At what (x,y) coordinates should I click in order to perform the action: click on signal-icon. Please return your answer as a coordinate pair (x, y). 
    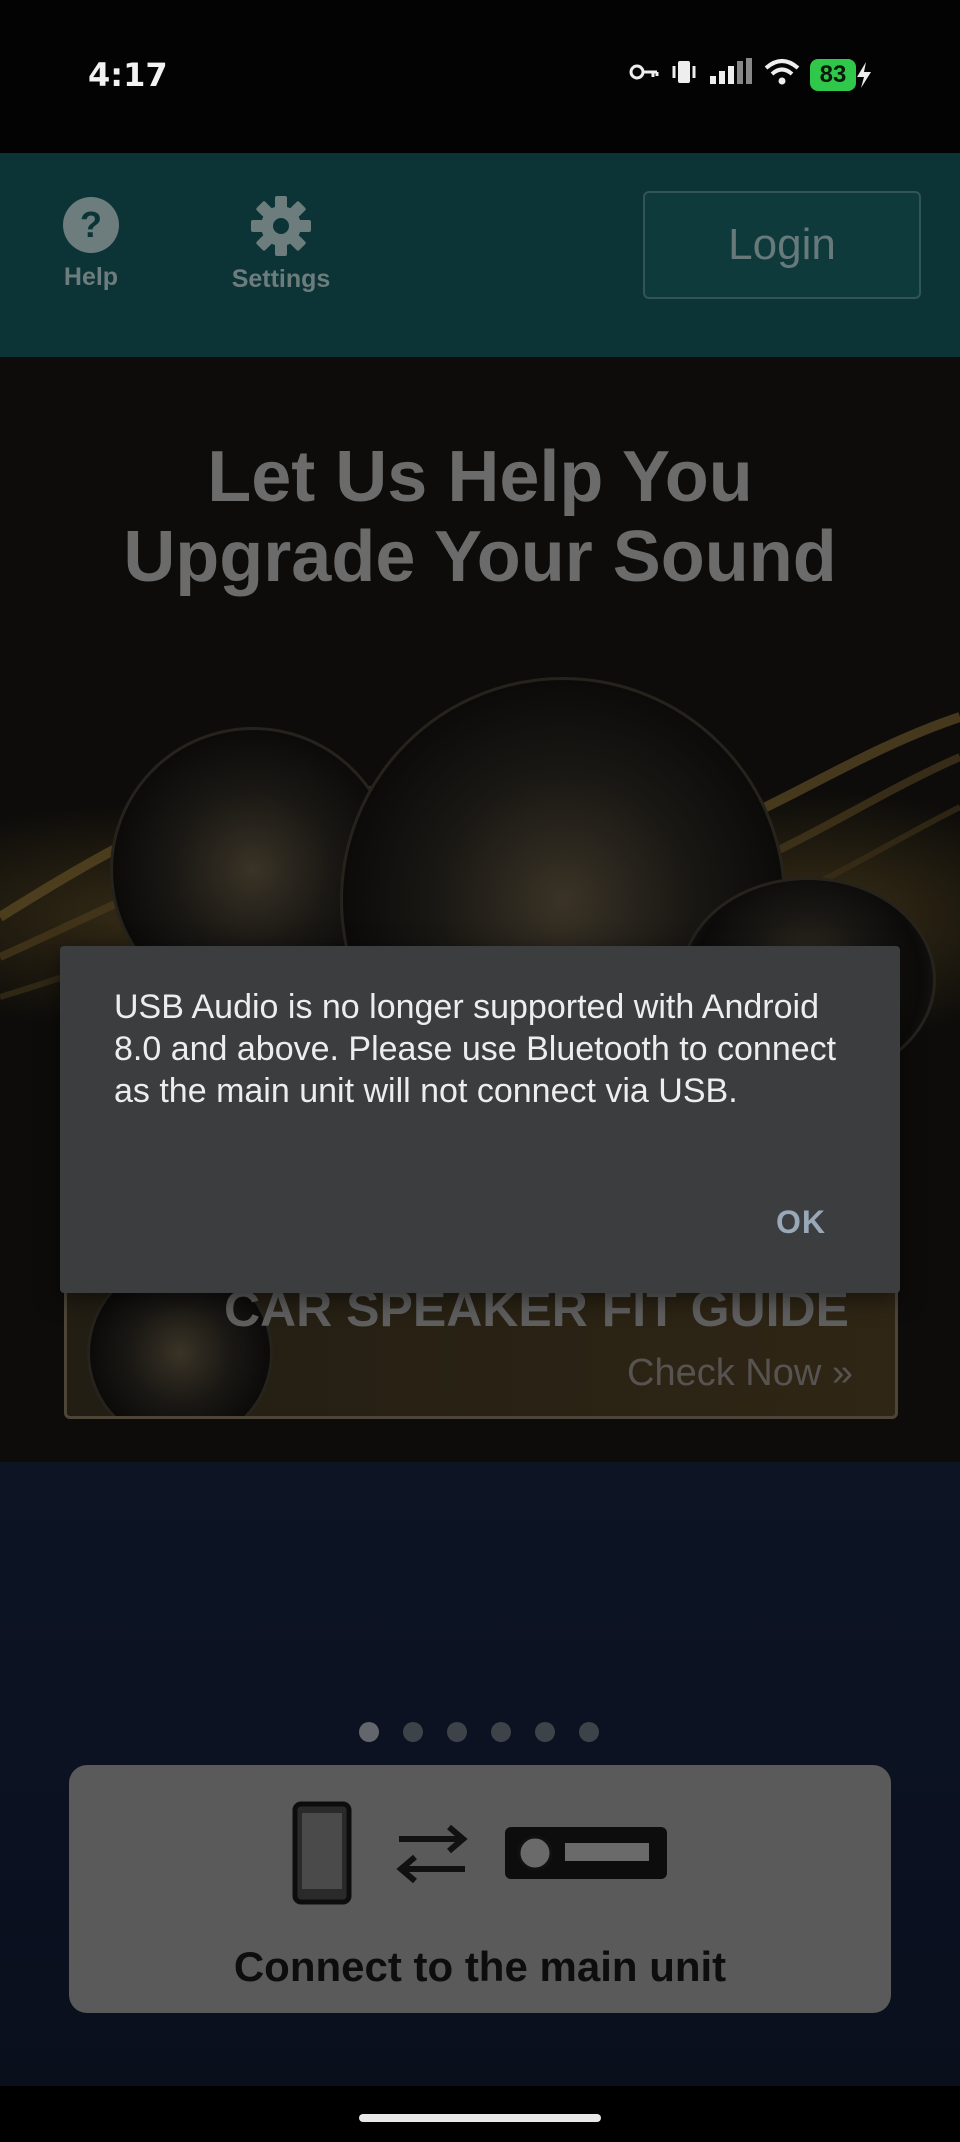
    Looking at the image, I should click on (731, 74).